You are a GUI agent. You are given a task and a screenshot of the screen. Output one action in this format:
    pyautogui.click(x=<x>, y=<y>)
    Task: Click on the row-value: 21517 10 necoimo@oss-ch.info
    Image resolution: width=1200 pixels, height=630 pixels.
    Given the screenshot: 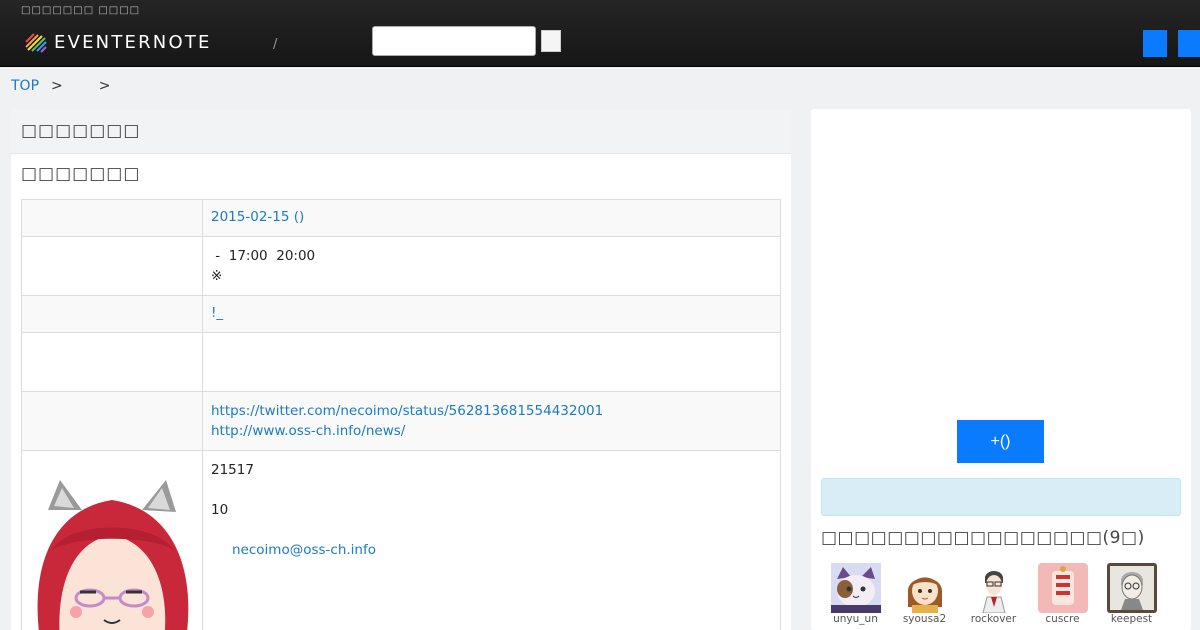 What is the action you would take?
    pyautogui.click(x=491, y=540)
    